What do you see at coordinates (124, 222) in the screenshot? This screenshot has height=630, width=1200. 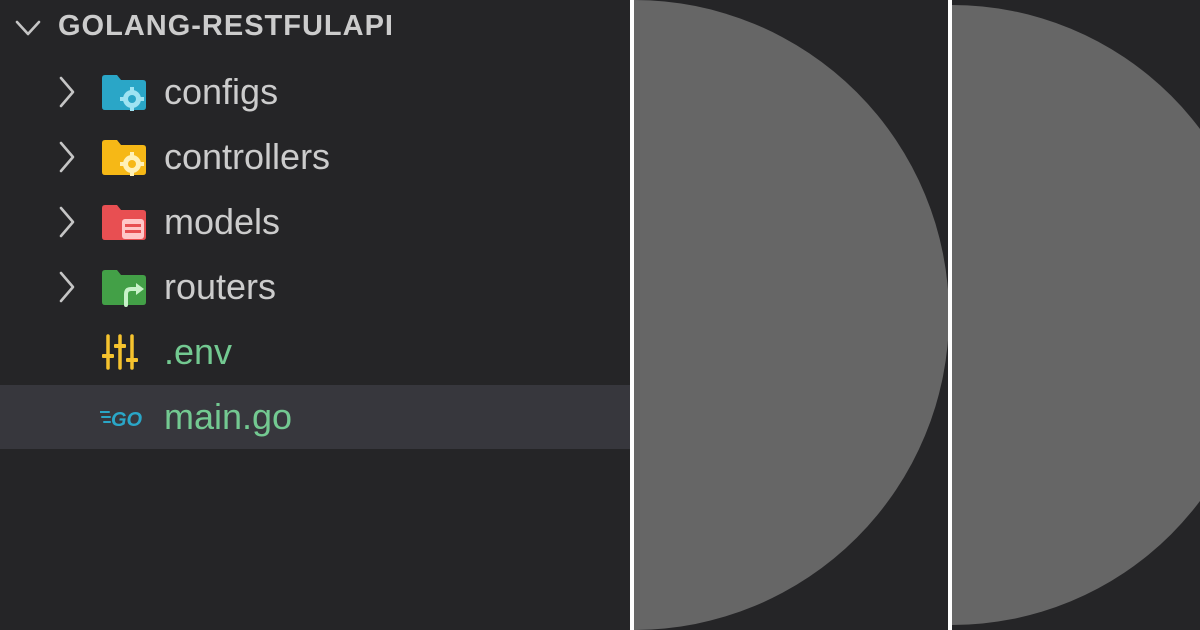 I see `folder-database-icon` at bounding box center [124, 222].